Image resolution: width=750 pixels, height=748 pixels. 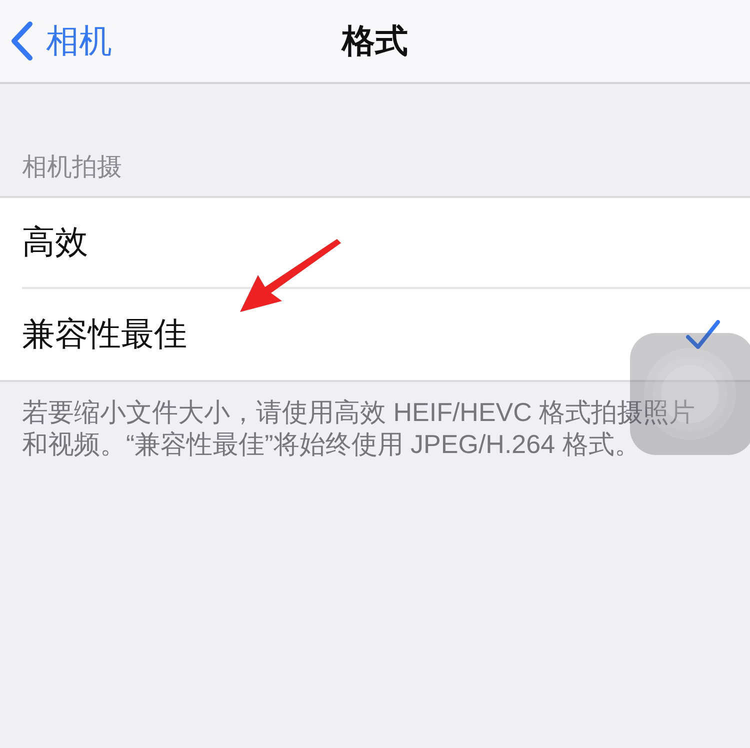 What do you see at coordinates (22, 41) in the screenshot?
I see `back-chevron-icon` at bounding box center [22, 41].